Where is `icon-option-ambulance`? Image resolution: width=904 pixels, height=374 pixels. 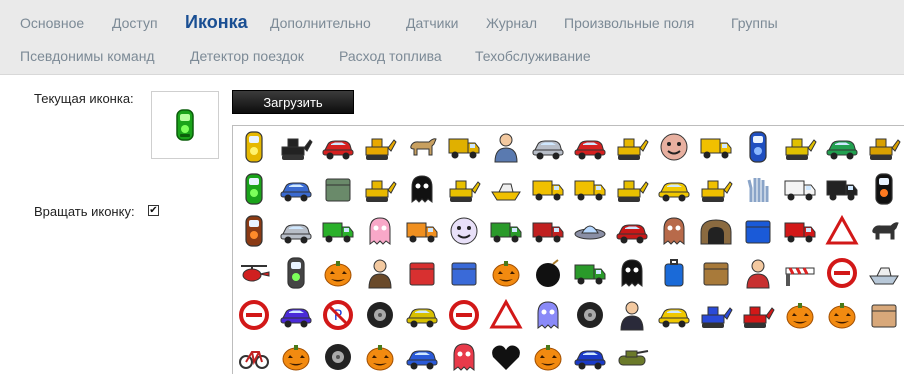
icon-option-ambulance is located at coordinates (800, 189).